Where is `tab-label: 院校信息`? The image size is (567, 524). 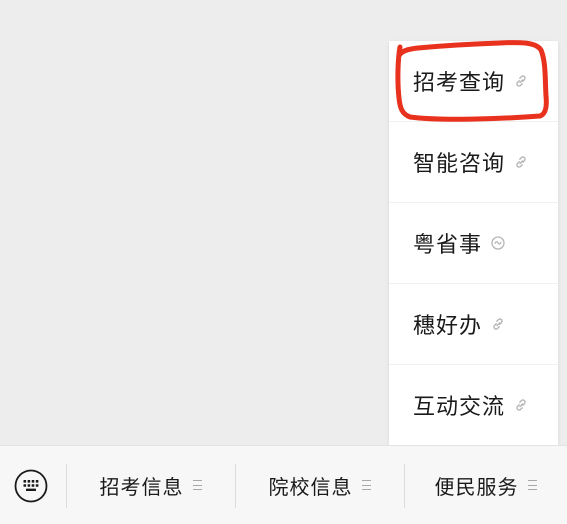 tab-label: 院校信息 is located at coordinates (310, 486).